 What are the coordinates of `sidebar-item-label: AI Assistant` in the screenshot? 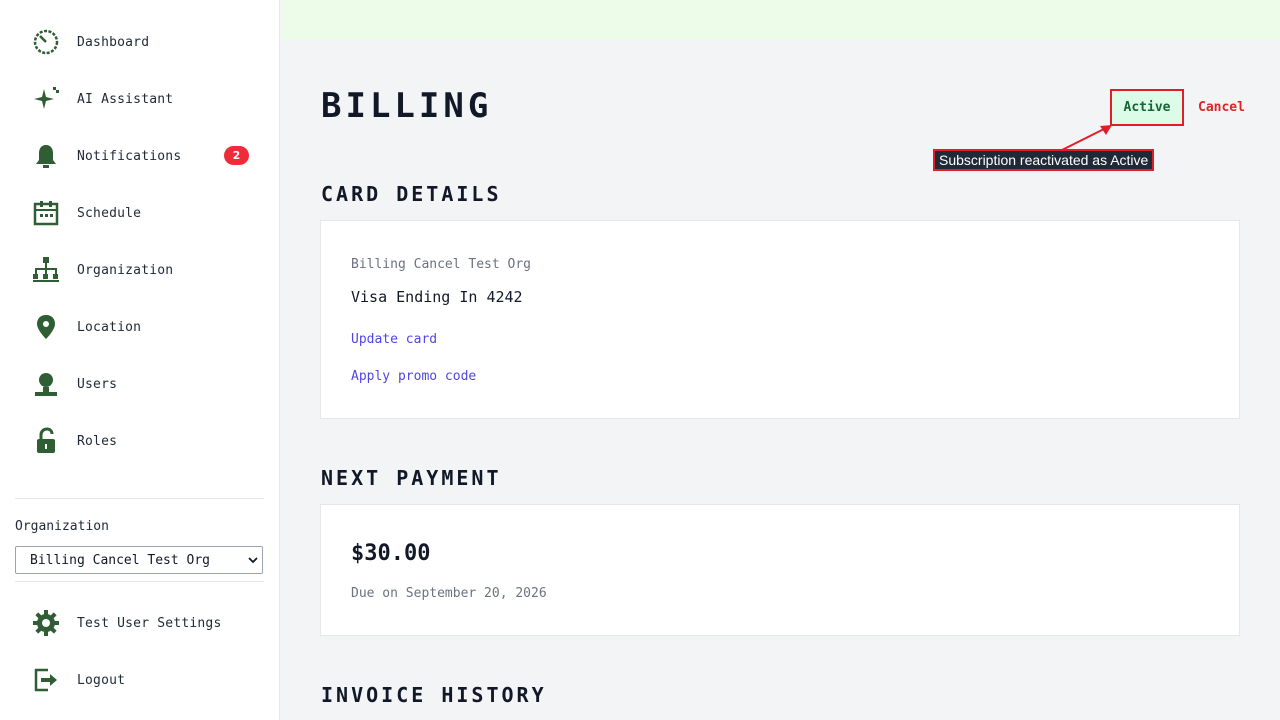 It's located at (125, 99).